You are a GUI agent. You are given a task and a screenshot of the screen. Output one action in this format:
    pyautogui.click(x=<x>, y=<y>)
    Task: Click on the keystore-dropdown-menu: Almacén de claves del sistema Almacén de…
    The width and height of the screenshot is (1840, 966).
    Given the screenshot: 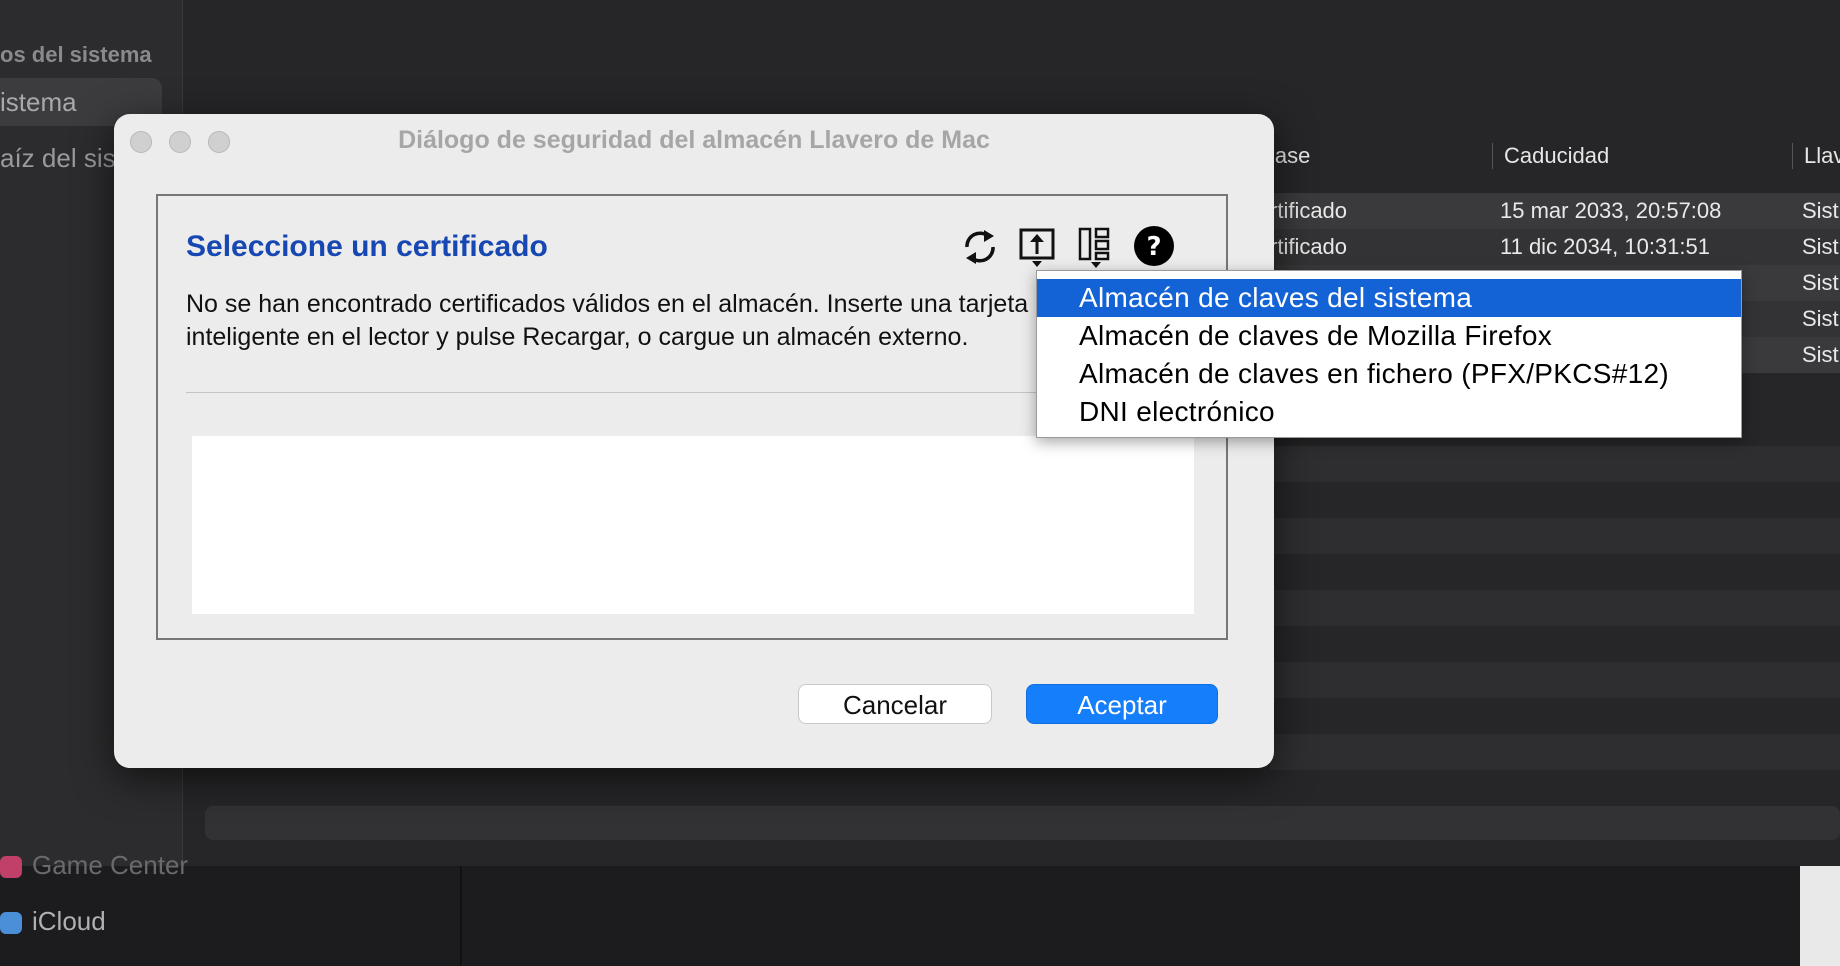 What is the action you would take?
    pyautogui.click(x=1389, y=354)
    